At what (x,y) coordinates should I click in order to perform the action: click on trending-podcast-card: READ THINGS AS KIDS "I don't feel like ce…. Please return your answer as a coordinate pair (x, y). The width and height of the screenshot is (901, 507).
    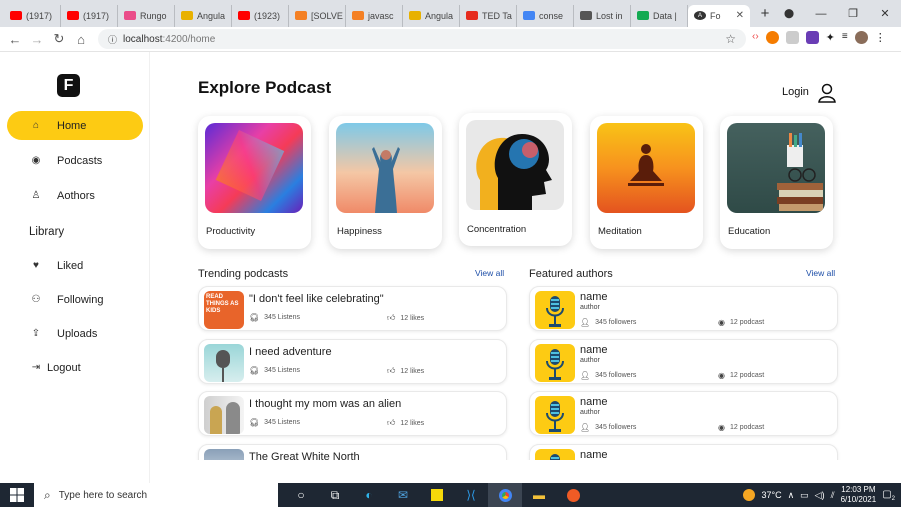
    Looking at the image, I should click on (352, 308).